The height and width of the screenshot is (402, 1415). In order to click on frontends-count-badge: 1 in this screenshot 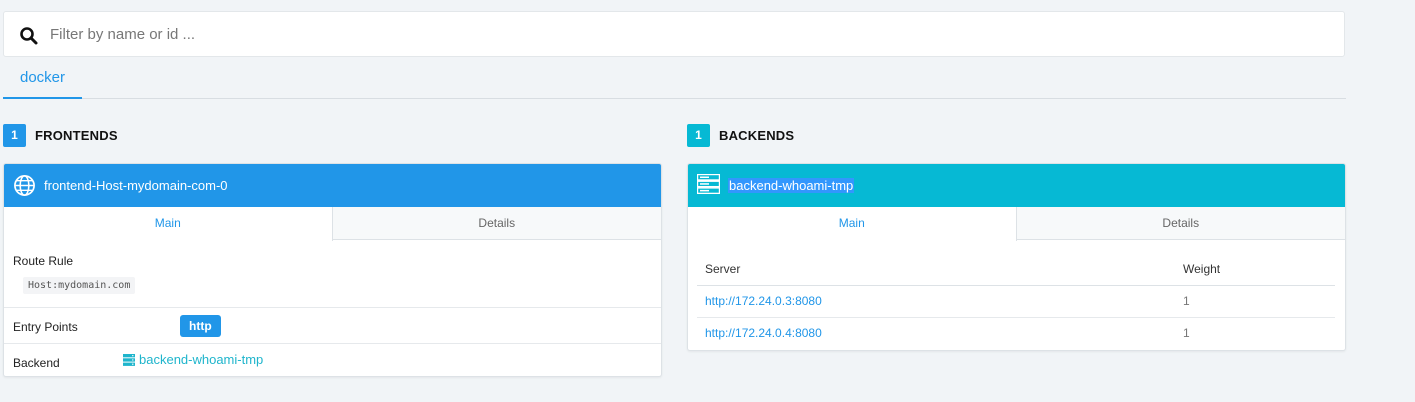, I will do `click(14, 135)`.